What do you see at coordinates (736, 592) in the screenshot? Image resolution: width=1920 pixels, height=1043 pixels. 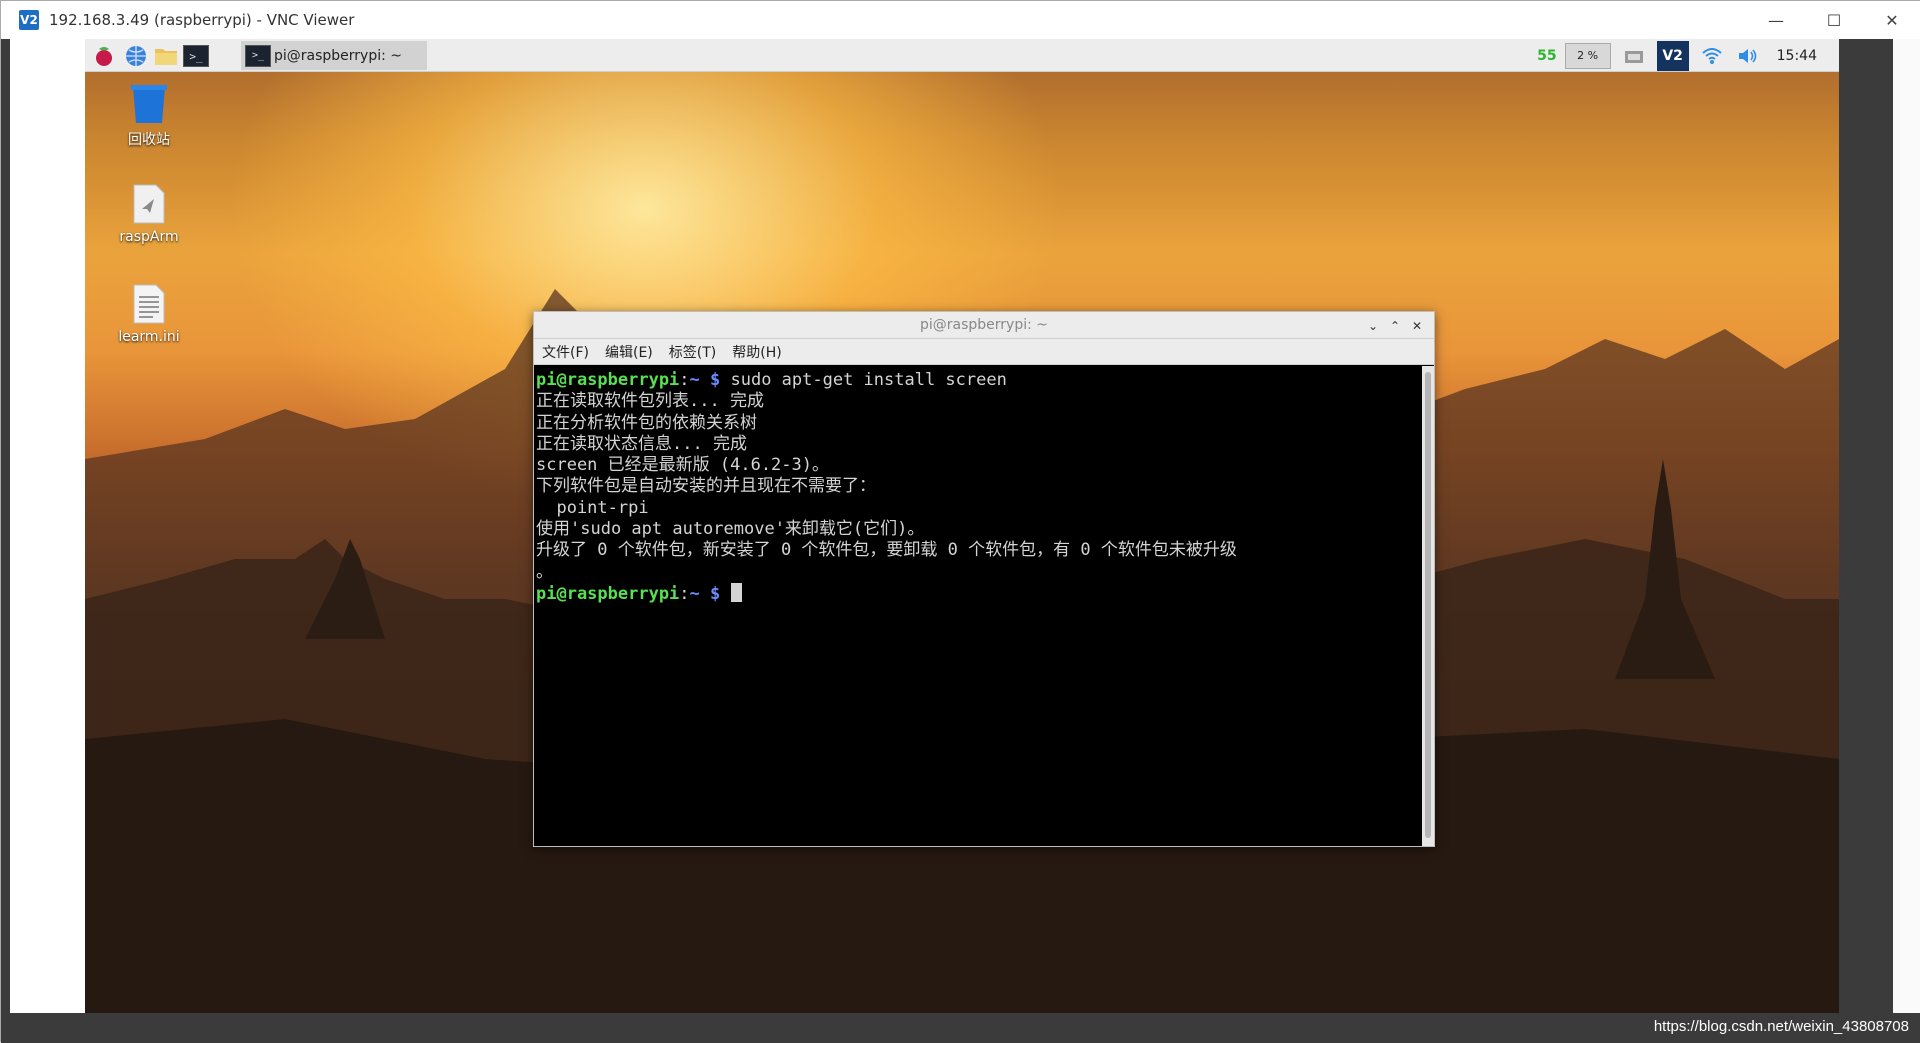 I see `text-cursor` at bounding box center [736, 592].